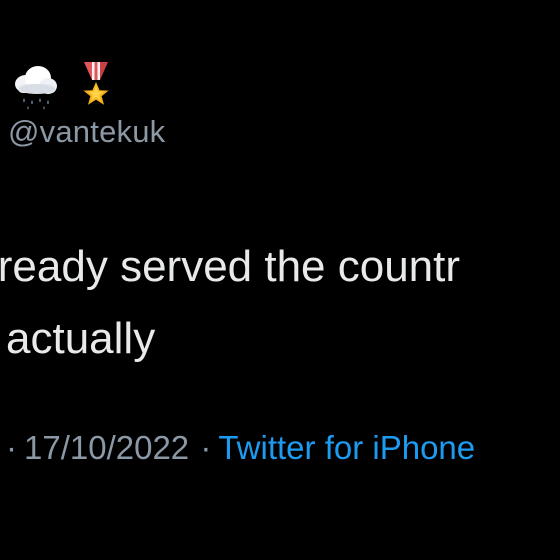 This screenshot has width=560, height=560. I want to click on tweet-line-2: actually, so click(81, 338).